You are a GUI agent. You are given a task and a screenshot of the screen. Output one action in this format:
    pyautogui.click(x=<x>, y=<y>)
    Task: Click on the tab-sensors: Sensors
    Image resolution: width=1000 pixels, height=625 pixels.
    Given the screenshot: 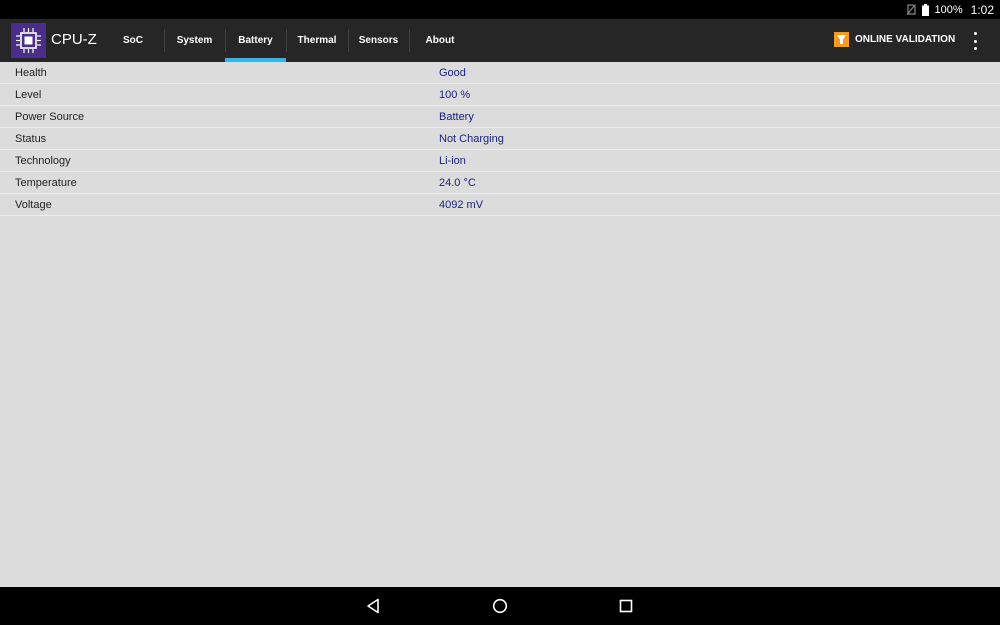 What is the action you would take?
    pyautogui.click(x=378, y=40)
    